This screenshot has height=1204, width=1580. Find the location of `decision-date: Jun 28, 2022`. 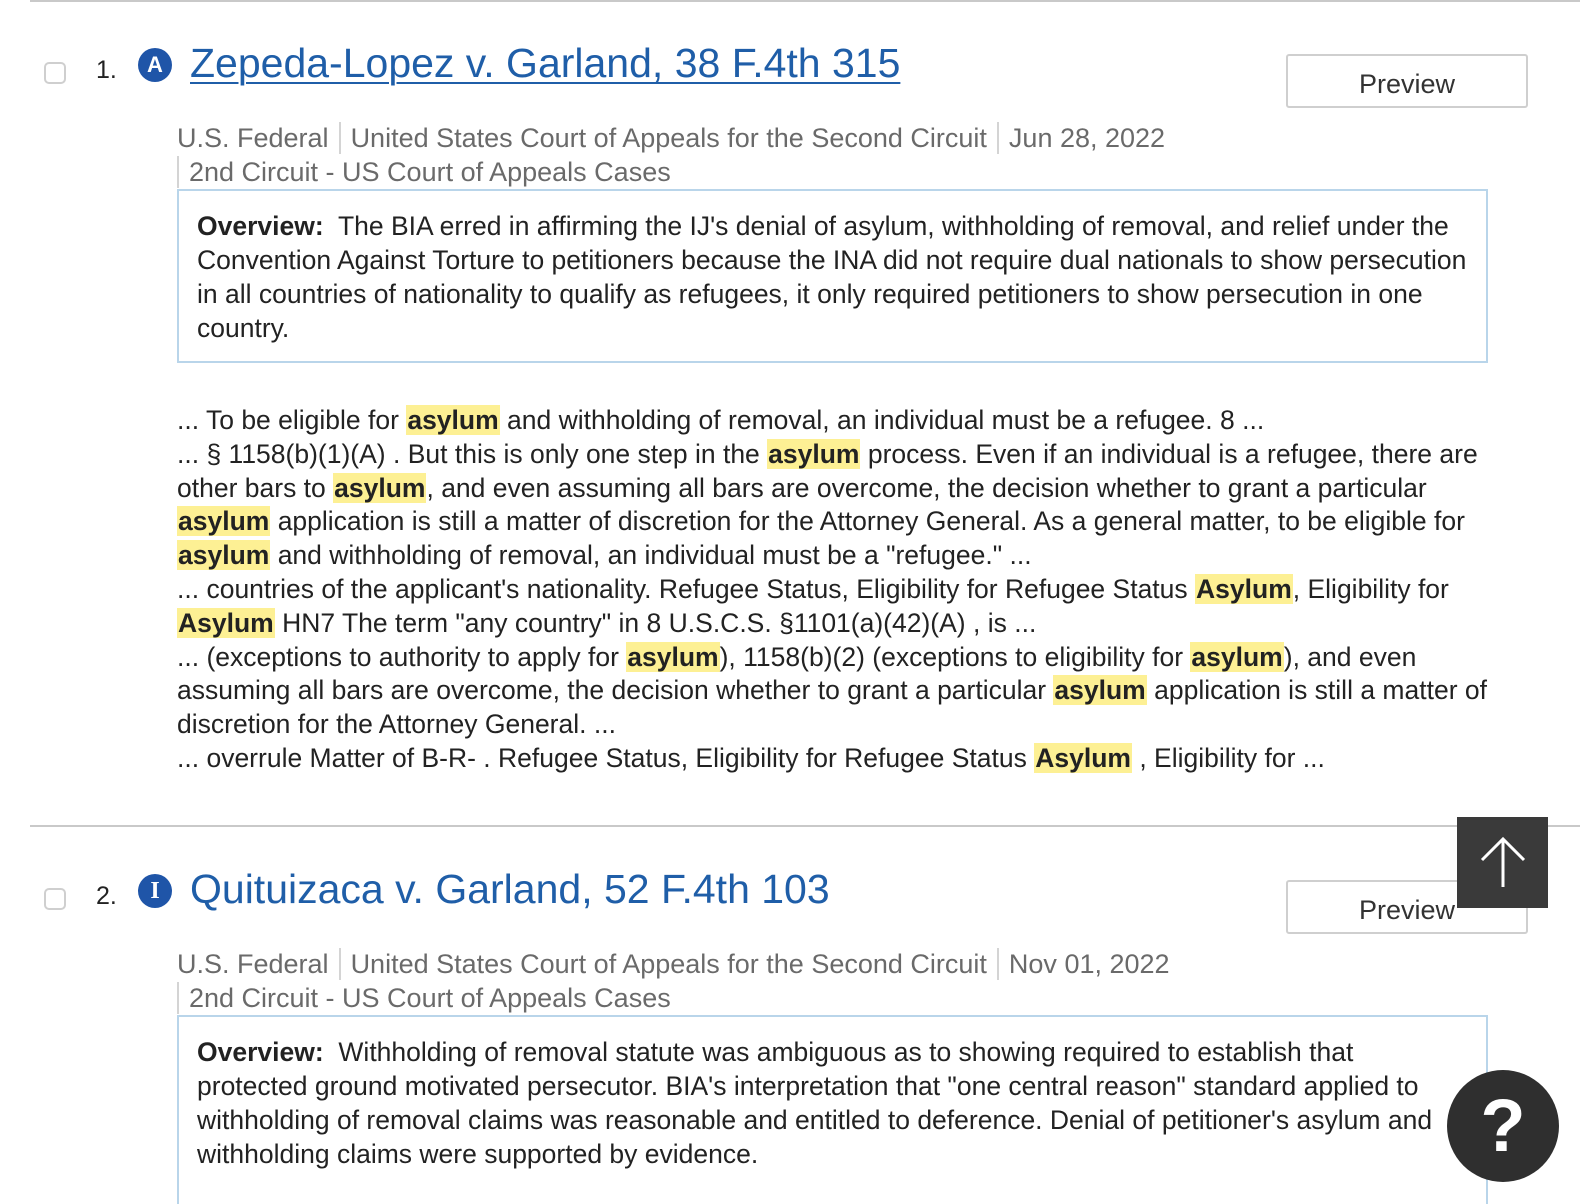

decision-date: Jun 28, 2022 is located at coordinates (1087, 137).